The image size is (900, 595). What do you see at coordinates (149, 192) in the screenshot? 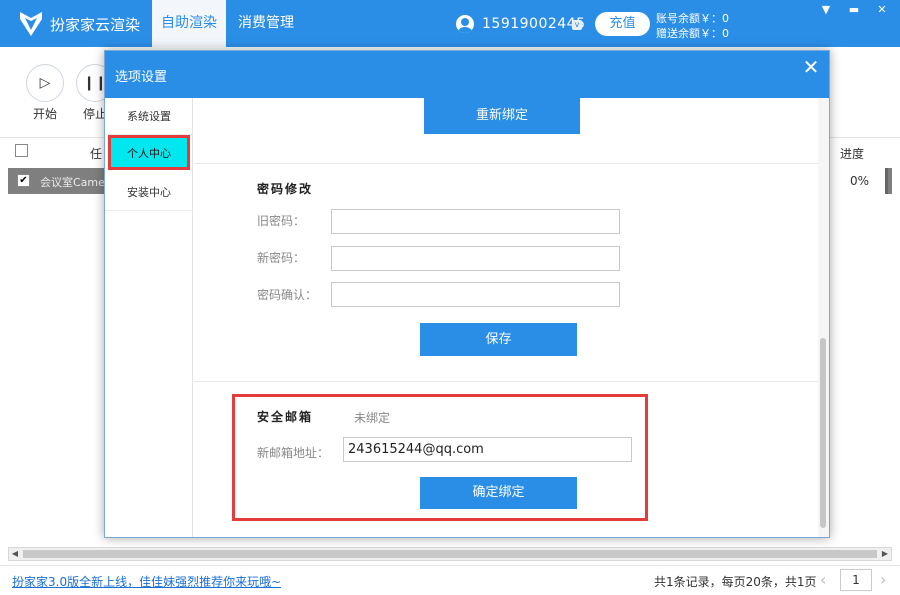
I see `sidebar-item-install-center: 安装中心` at bounding box center [149, 192].